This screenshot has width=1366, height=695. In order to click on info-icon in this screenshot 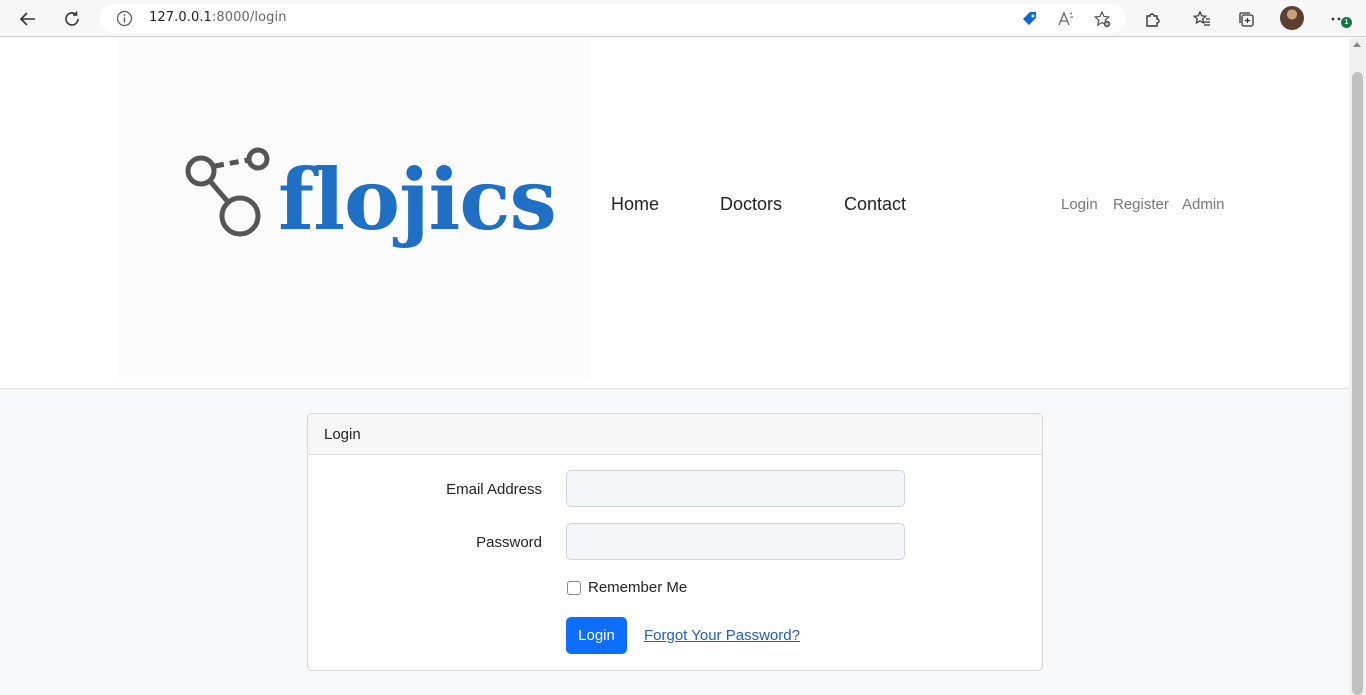, I will do `click(124, 18)`.